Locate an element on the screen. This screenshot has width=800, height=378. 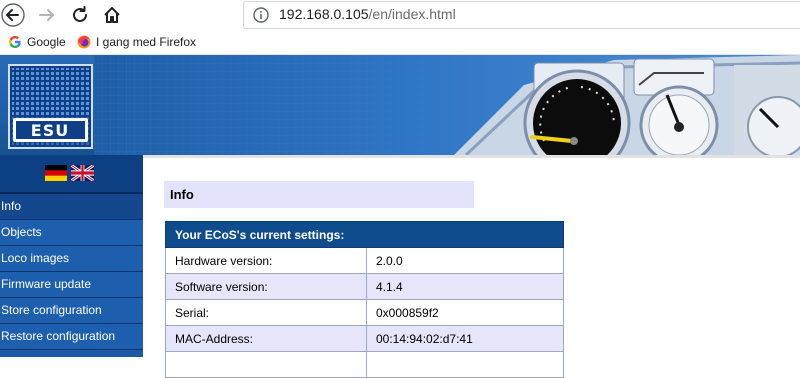
row-value: 00:14:94:02:d7:41 is located at coordinates (465, 338).